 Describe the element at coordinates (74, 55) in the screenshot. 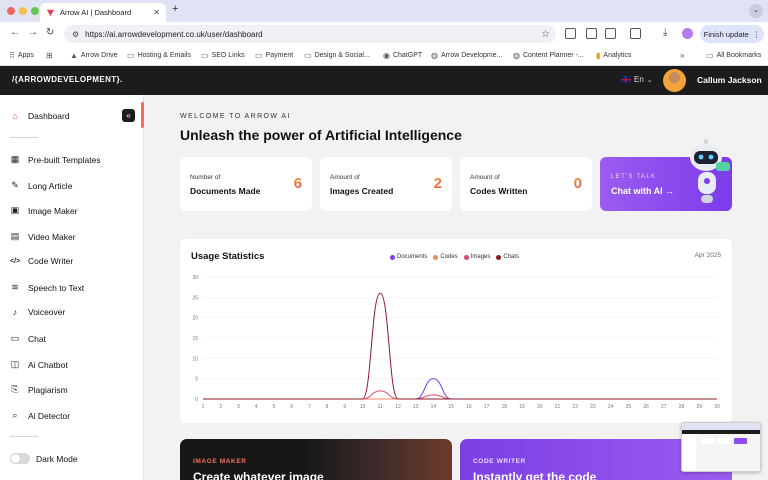

I see `drive-icon: ▲` at that location.